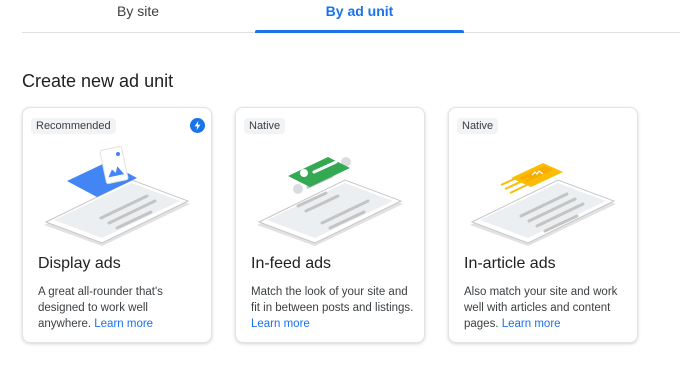 This screenshot has width=680, height=366. What do you see at coordinates (138, 16) in the screenshot?
I see `tab-by-site: By site` at bounding box center [138, 16].